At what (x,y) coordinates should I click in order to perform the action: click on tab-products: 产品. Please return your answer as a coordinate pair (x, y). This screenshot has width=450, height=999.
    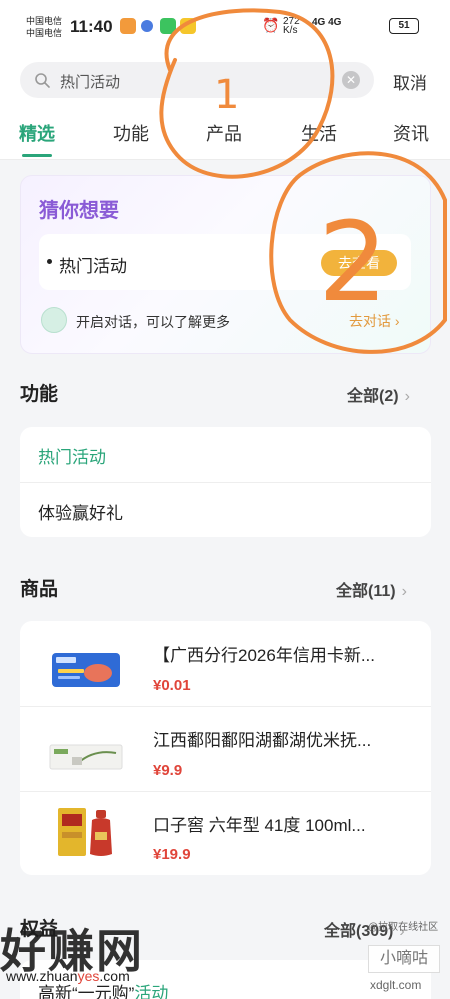
    Looking at the image, I should click on (224, 133).